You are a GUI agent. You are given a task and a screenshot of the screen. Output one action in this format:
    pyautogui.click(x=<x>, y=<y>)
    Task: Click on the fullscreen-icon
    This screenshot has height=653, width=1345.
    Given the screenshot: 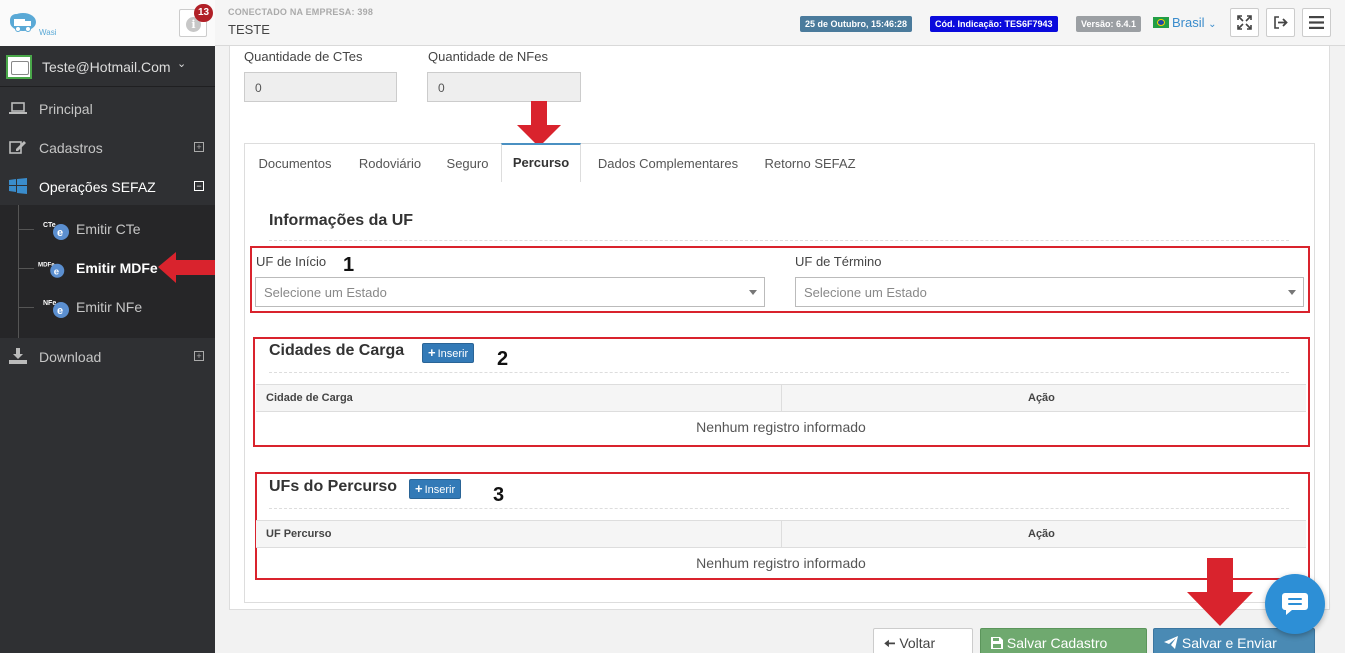 What is the action you would take?
    pyautogui.click(x=1244, y=22)
    